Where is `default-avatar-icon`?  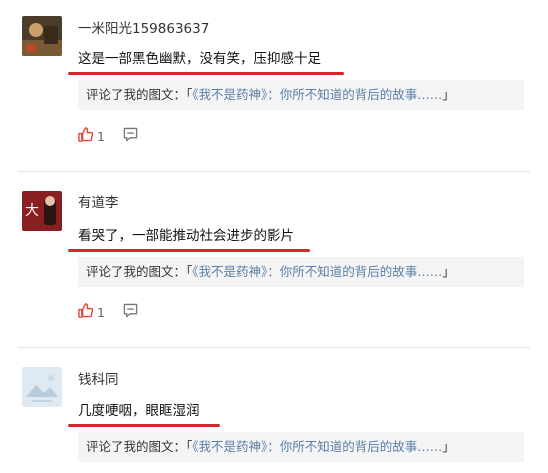
default-avatar-icon is located at coordinates (42, 387).